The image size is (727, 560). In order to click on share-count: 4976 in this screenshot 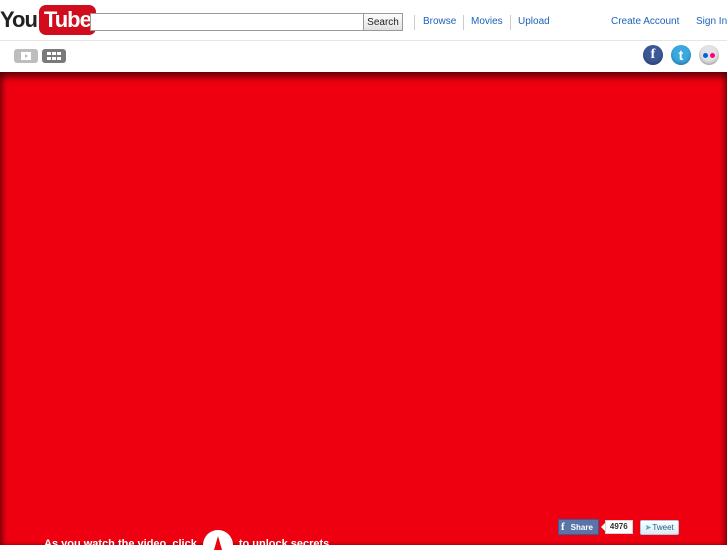, I will do `click(618, 527)`.